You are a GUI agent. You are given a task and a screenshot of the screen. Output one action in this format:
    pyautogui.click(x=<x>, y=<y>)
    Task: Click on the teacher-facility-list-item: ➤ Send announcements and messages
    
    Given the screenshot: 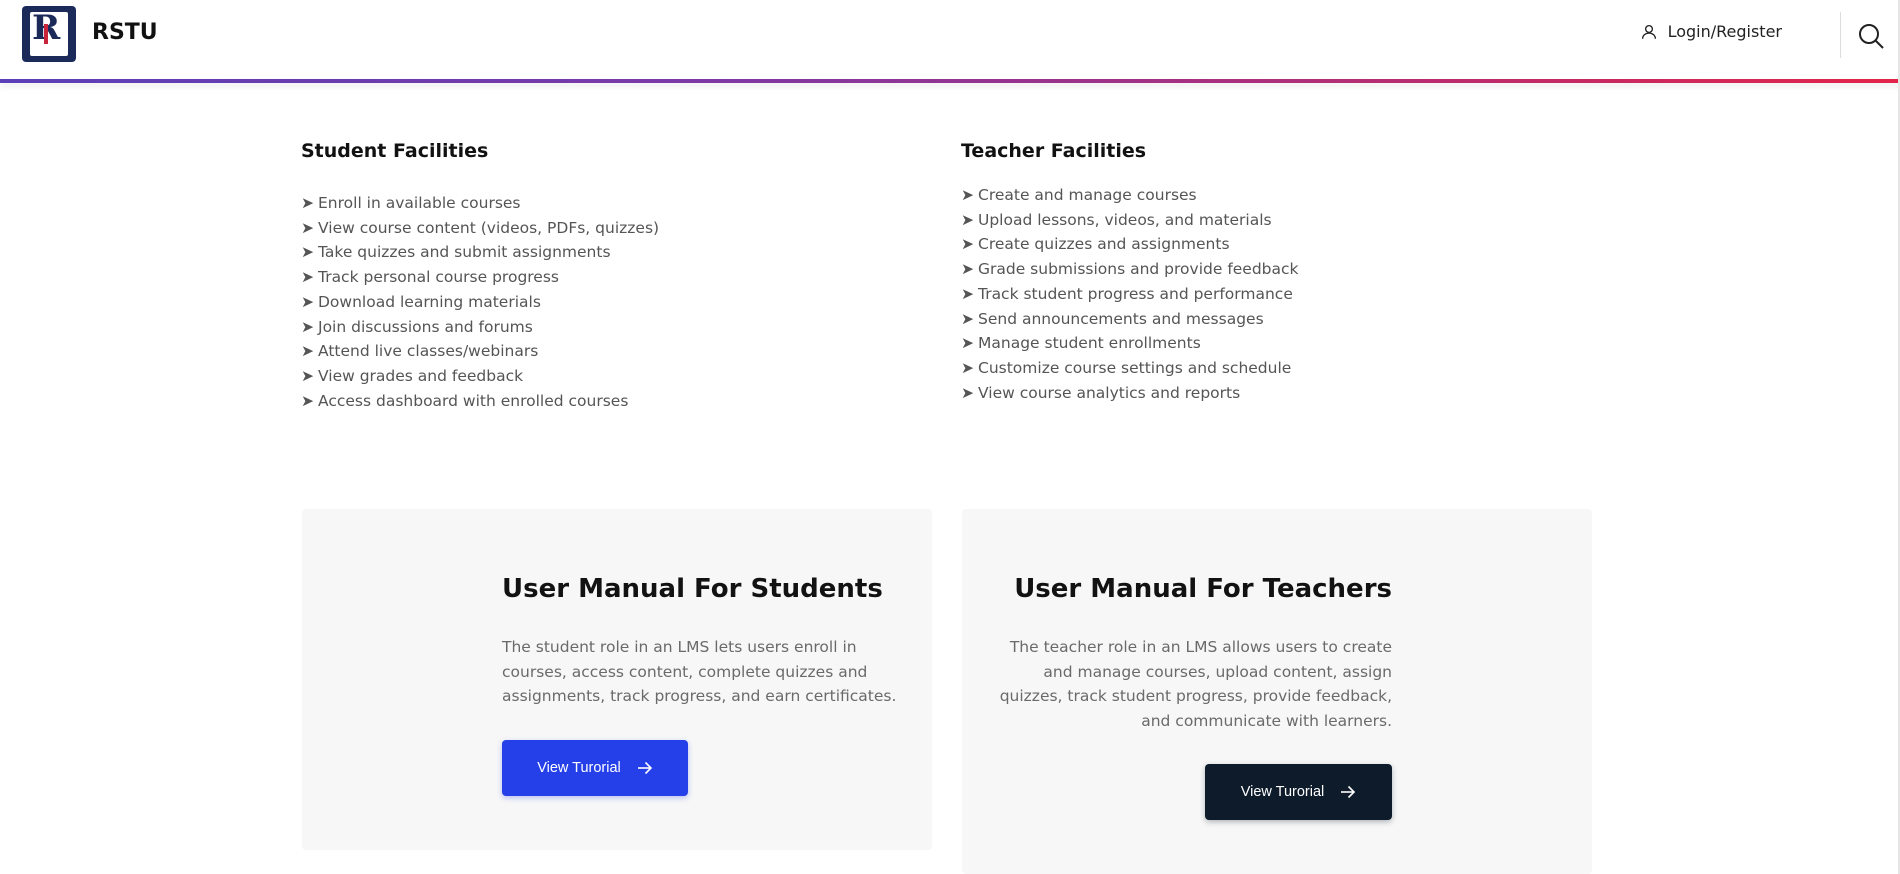 What is the action you would take?
    pyautogui.click(x=1130, y=319)
    